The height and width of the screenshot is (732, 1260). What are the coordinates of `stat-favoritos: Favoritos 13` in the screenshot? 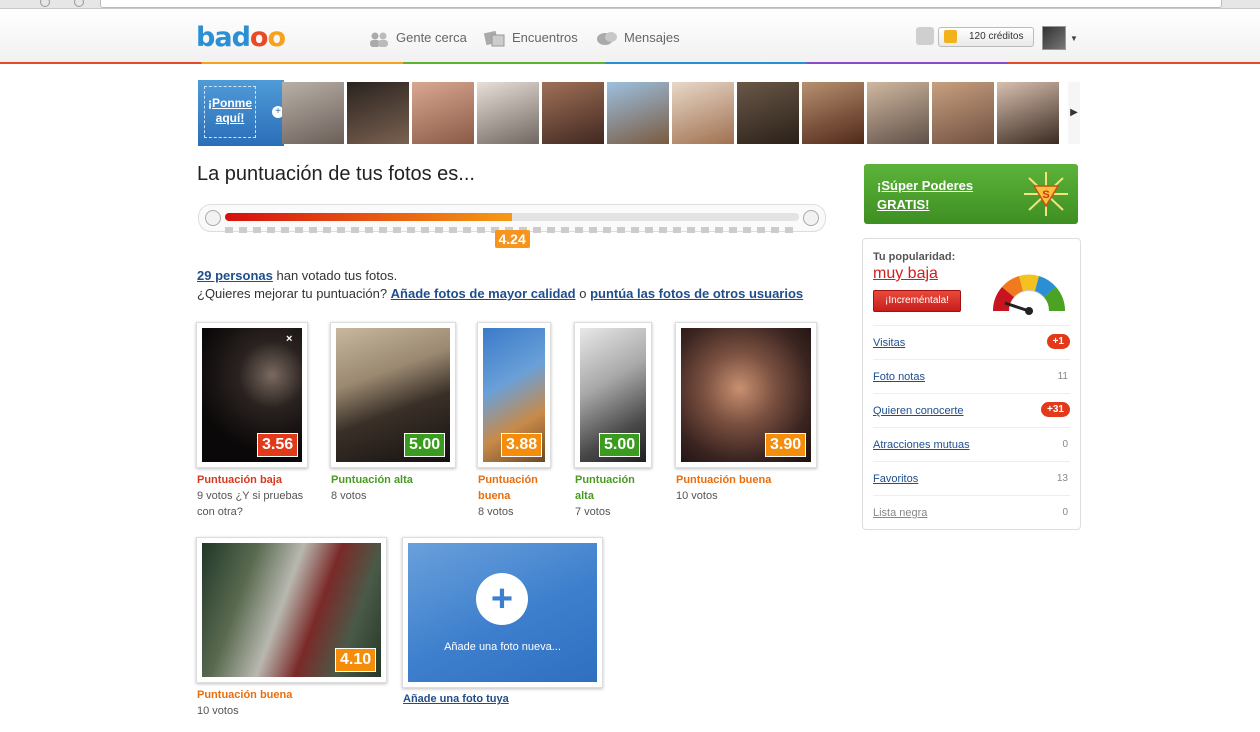 It's located at (971, 478).